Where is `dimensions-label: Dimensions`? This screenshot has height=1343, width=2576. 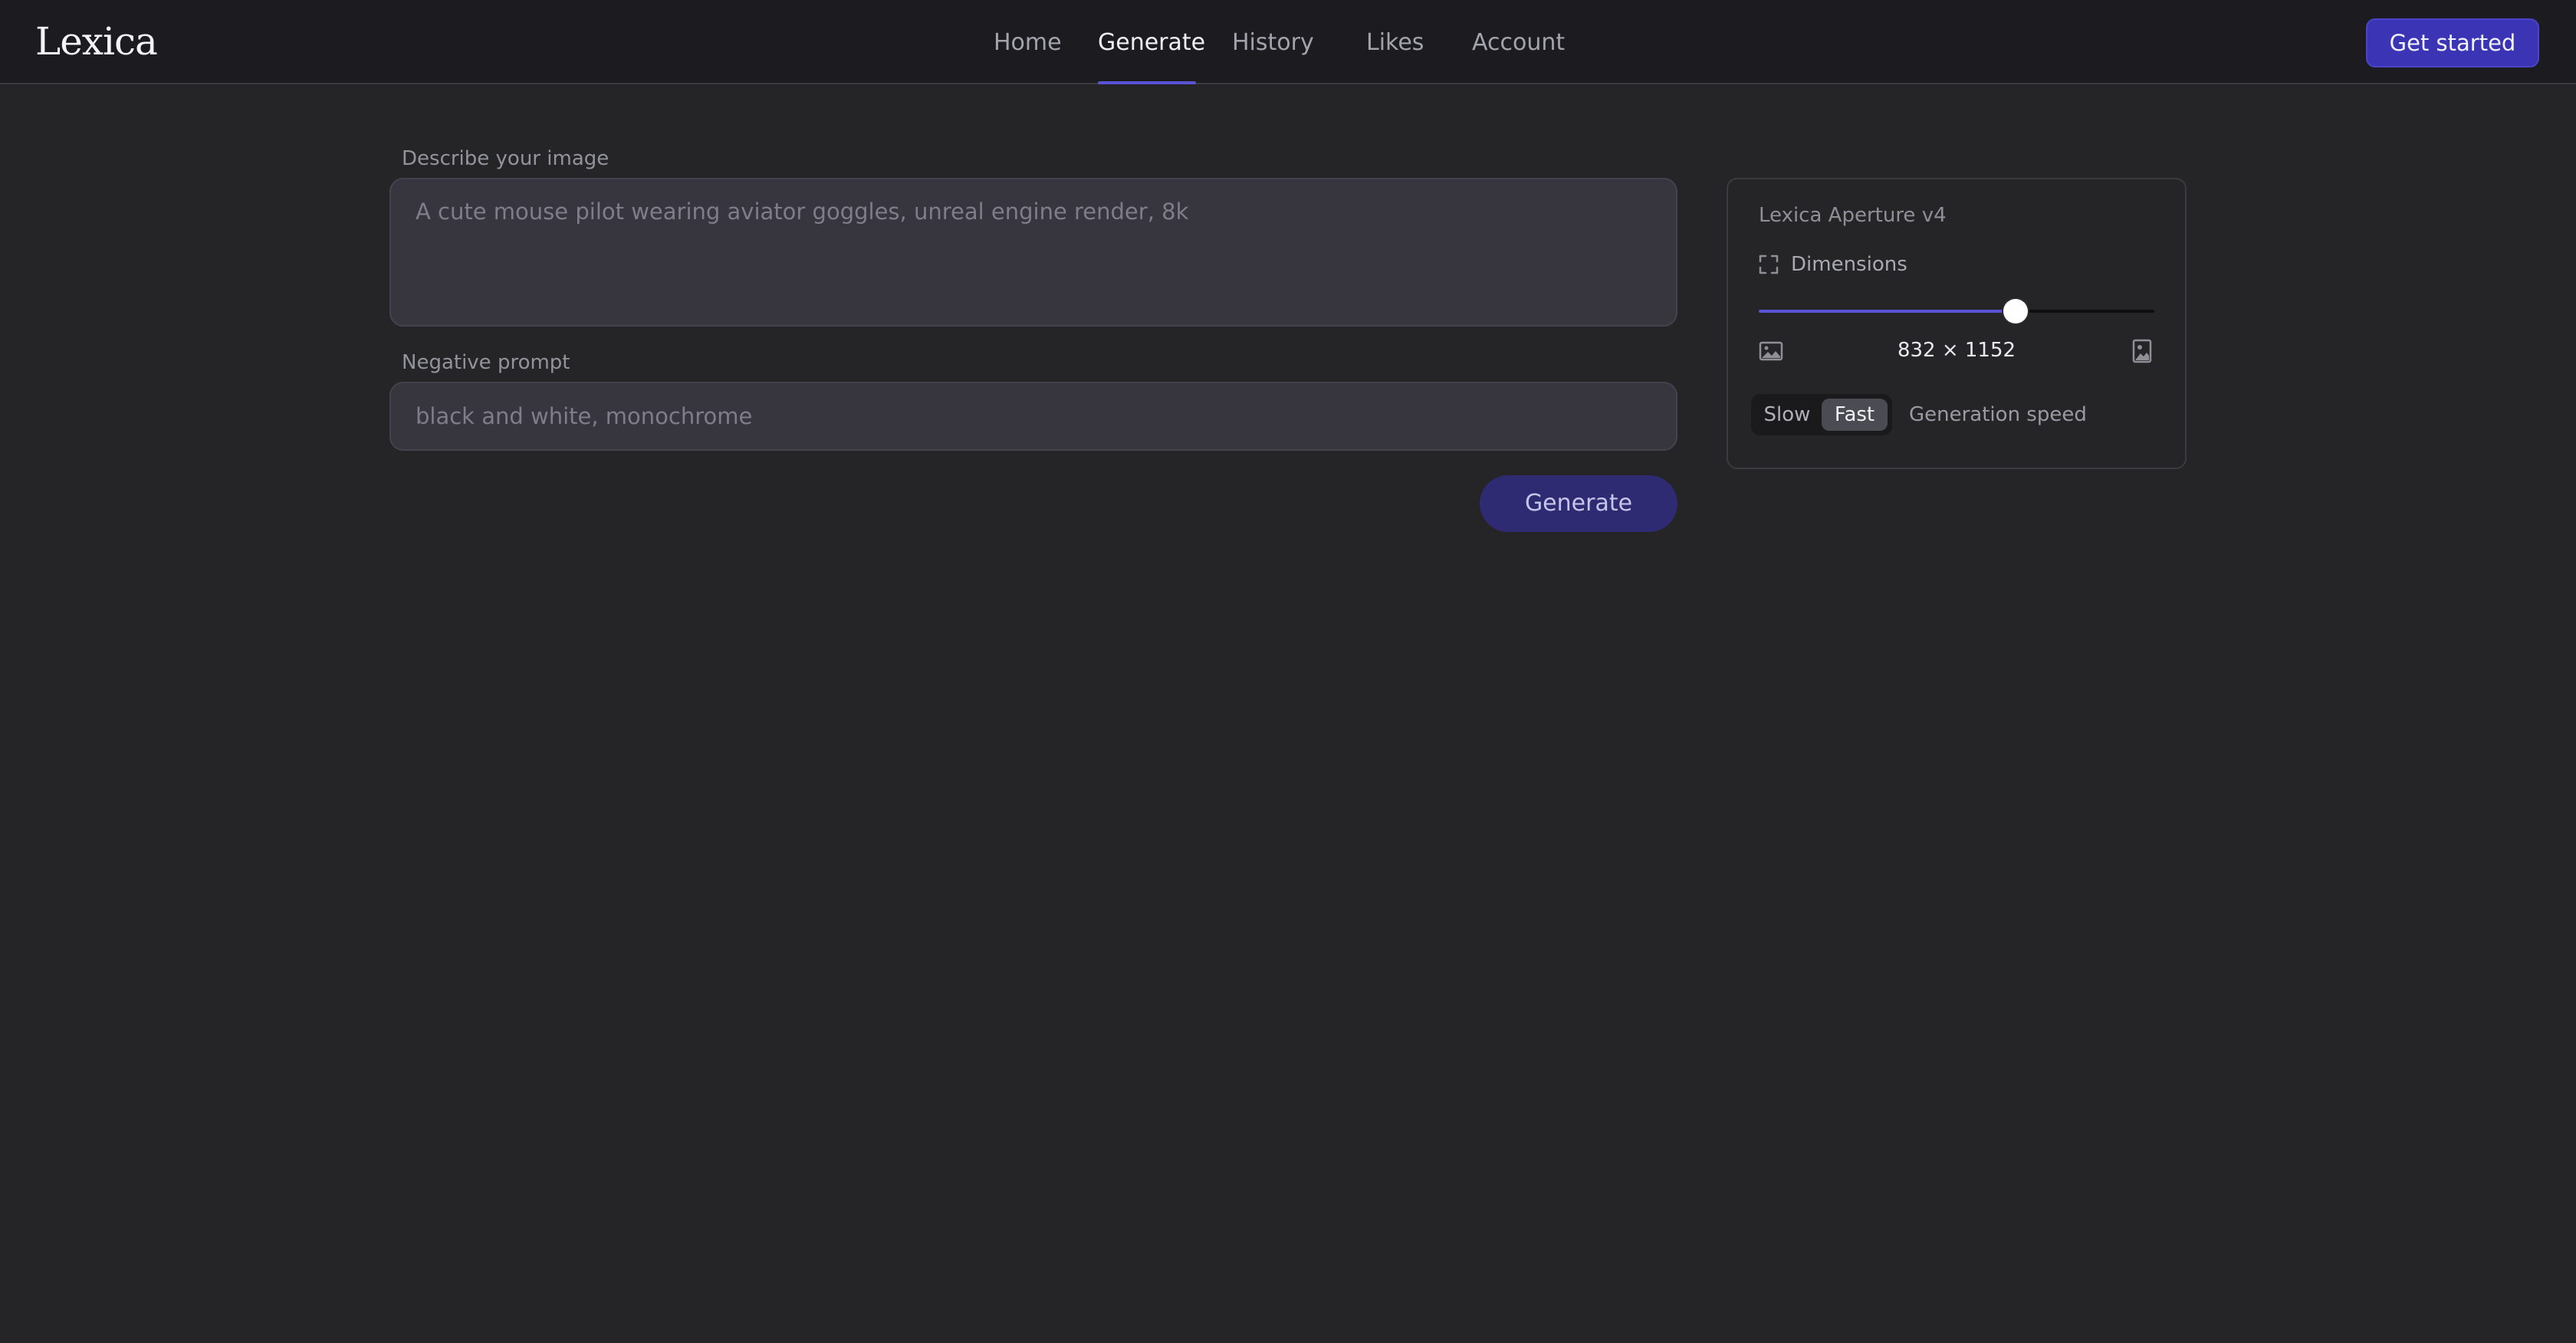
dimensions-label: Dimensions is located at coordinates (1849, 265).